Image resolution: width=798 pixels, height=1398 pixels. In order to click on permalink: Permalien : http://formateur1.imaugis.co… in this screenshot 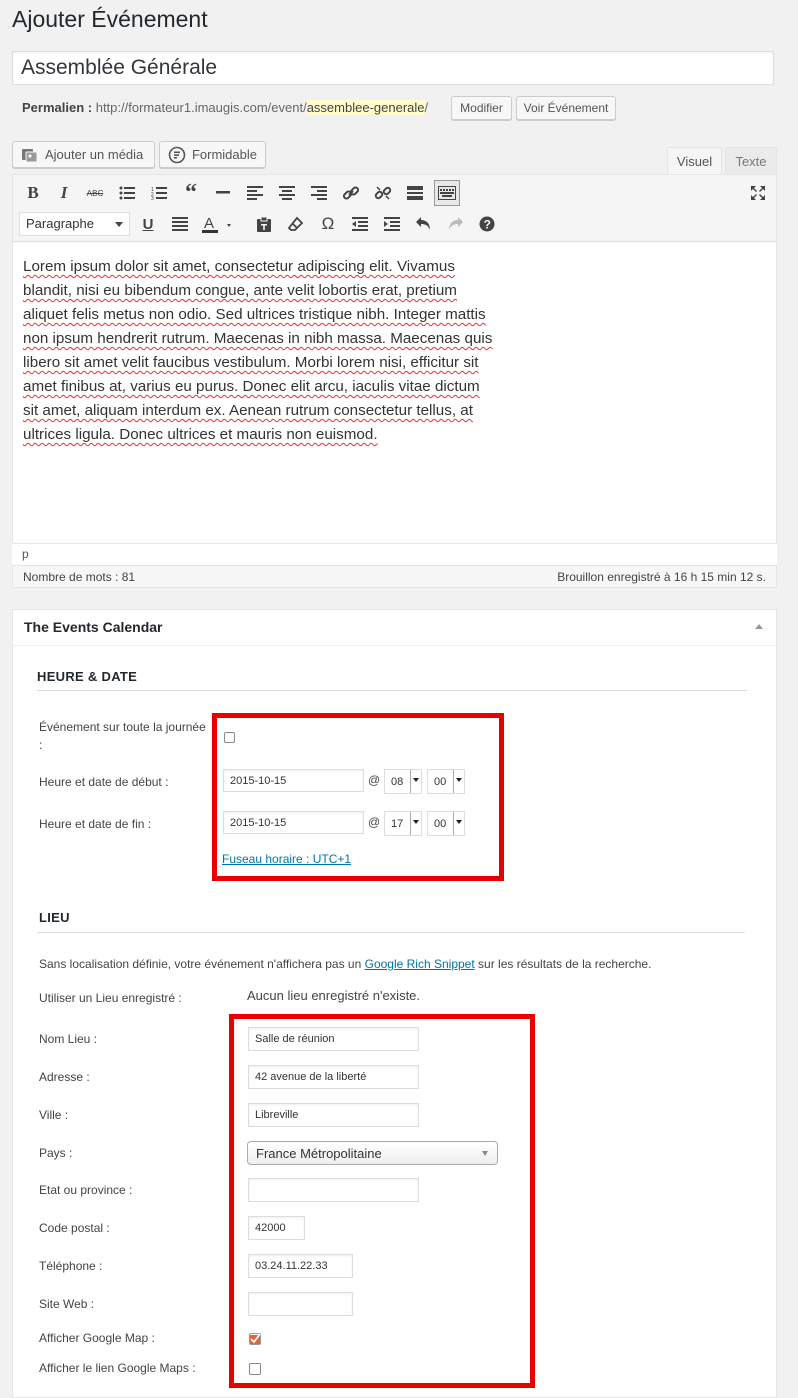, I will do `click(225, 107)`.